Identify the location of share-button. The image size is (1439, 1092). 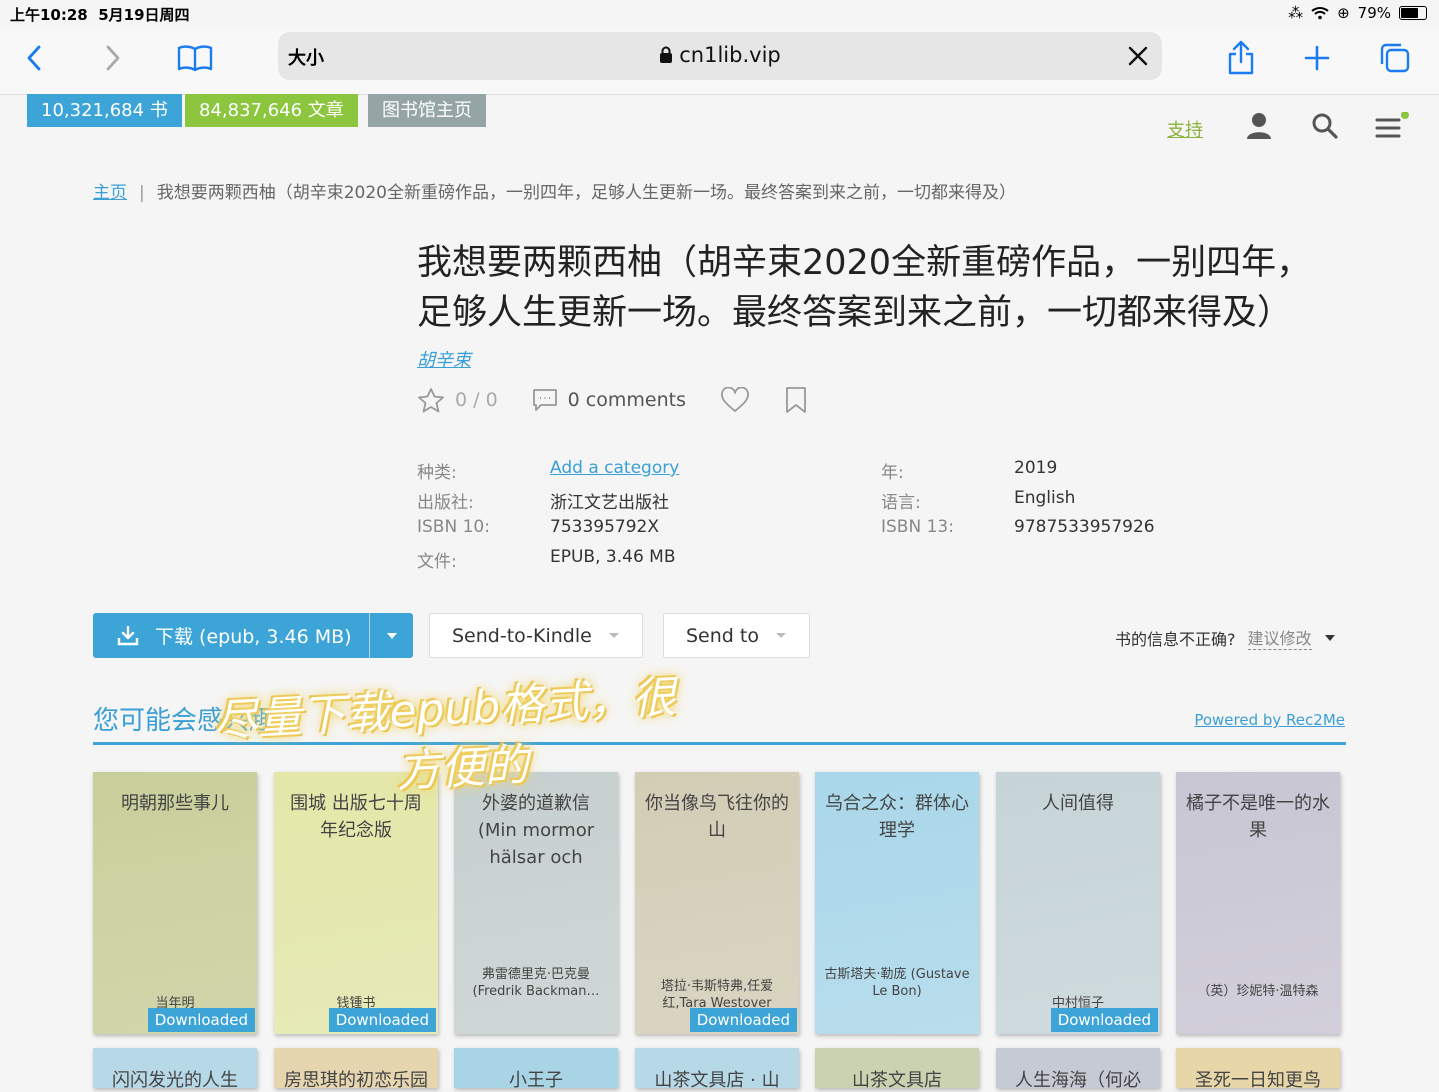
(1241, 58).